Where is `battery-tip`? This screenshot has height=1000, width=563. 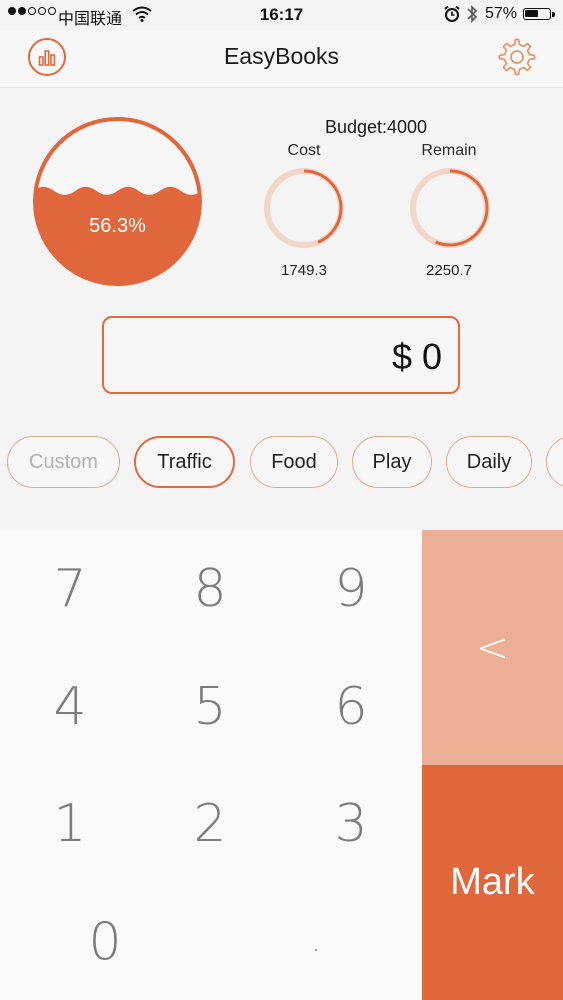
battery-tip is located at coordinates (553, 14).